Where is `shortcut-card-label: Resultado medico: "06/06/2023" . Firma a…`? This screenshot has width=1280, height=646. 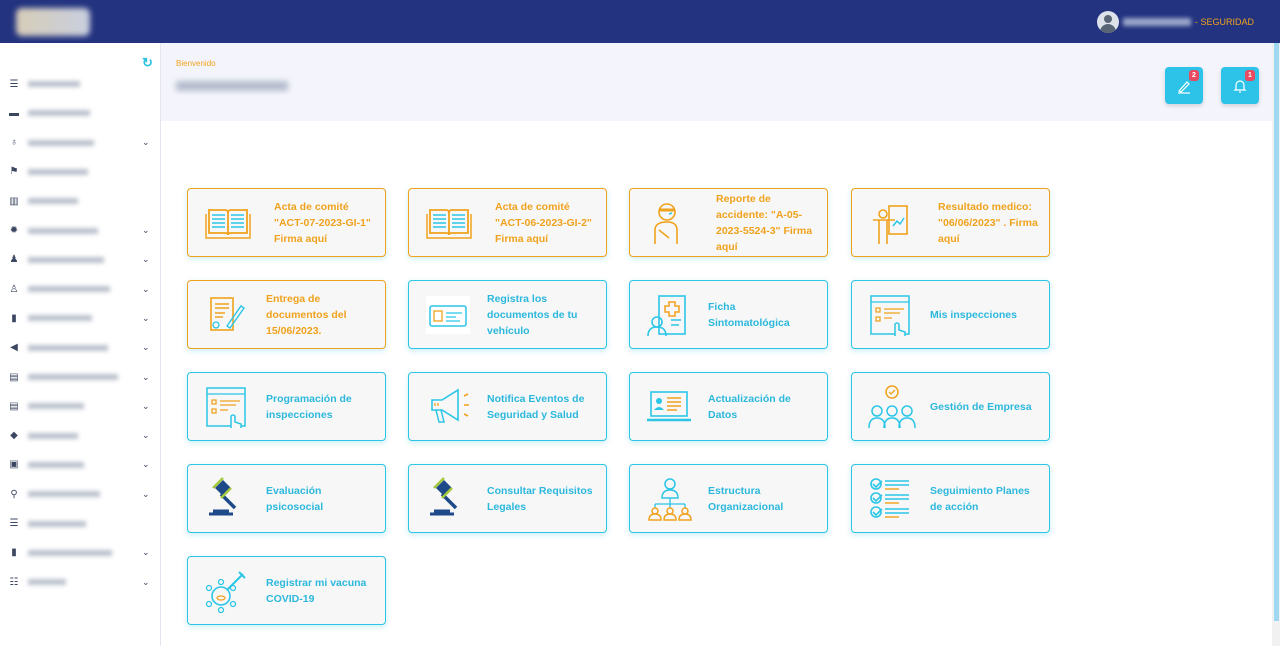
shortcut-card-label: Resultado medico: "06/06/2023" . Firma a… is located at coordinates (988, 222).